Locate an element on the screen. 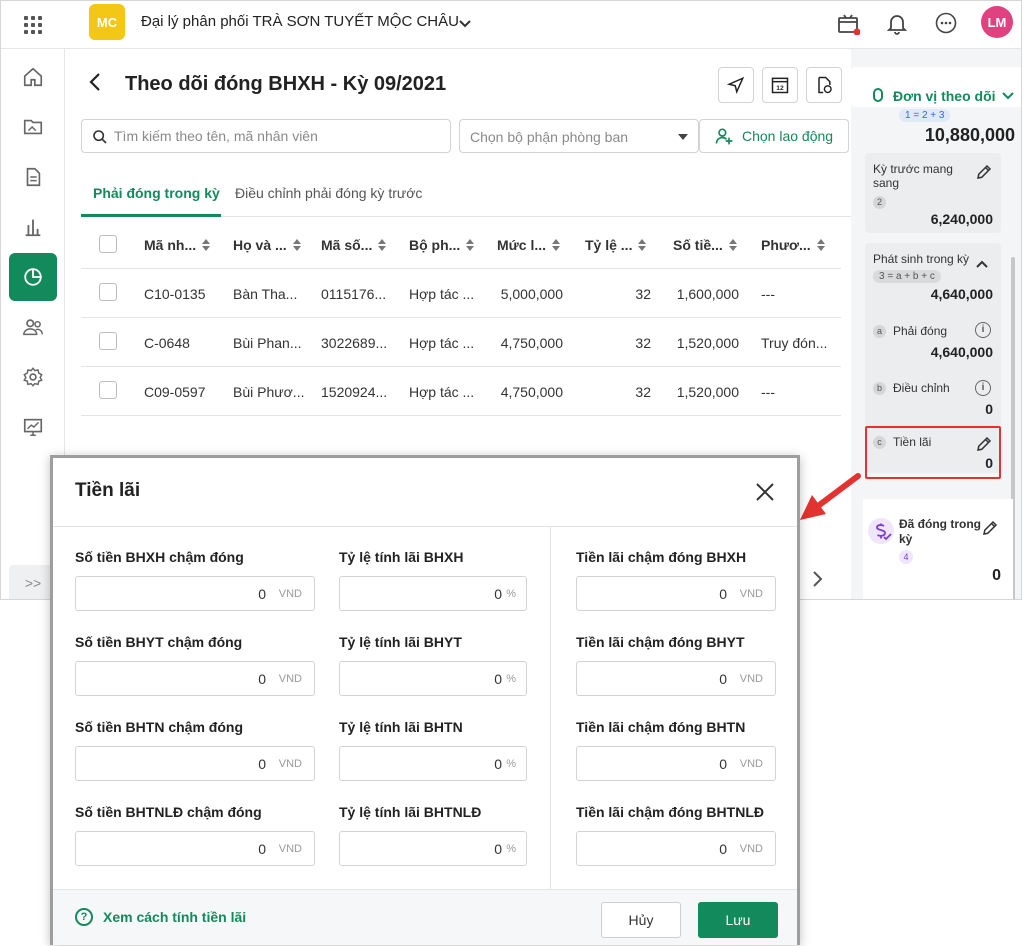  search-input is located at coordinates (279, 136).